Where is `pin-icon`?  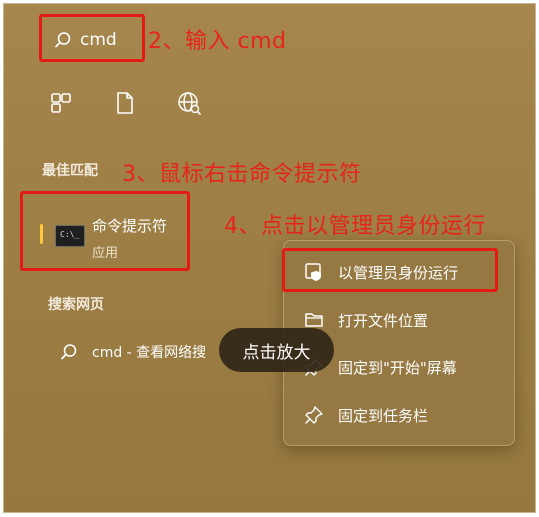 pin-icon is located at coordinates (314, 415).